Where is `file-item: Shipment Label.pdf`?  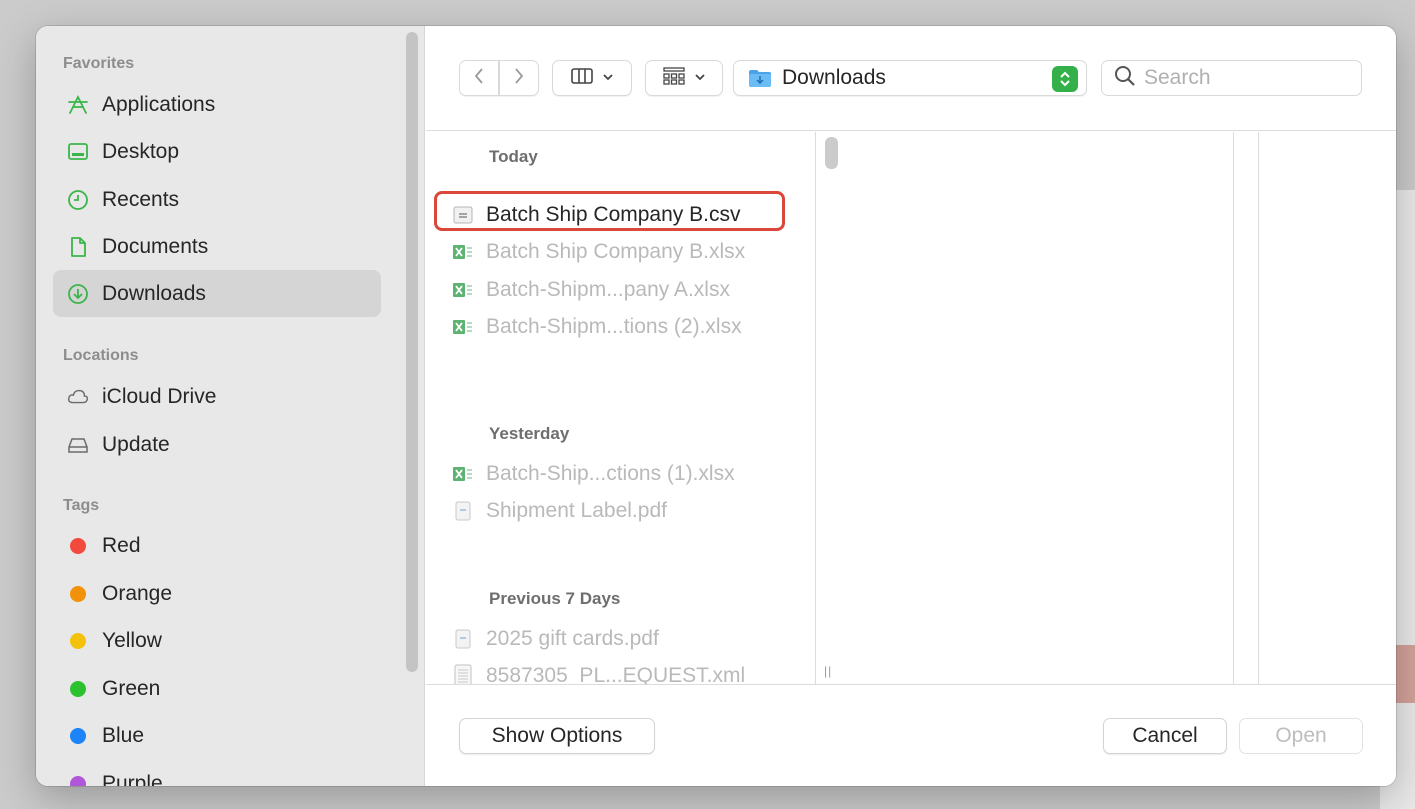 file-item: Shipment Label.pdf is located at coordinates (559, 510).